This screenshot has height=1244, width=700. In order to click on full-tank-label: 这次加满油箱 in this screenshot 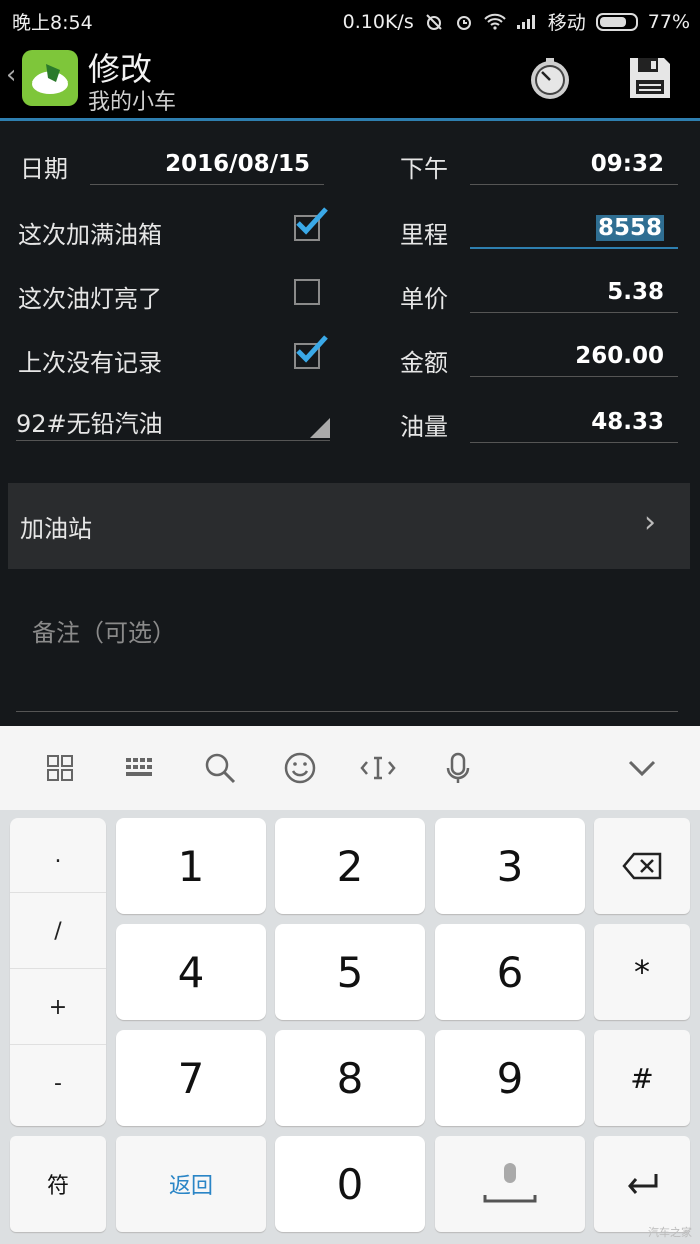, I will do `click(90, 235)`.